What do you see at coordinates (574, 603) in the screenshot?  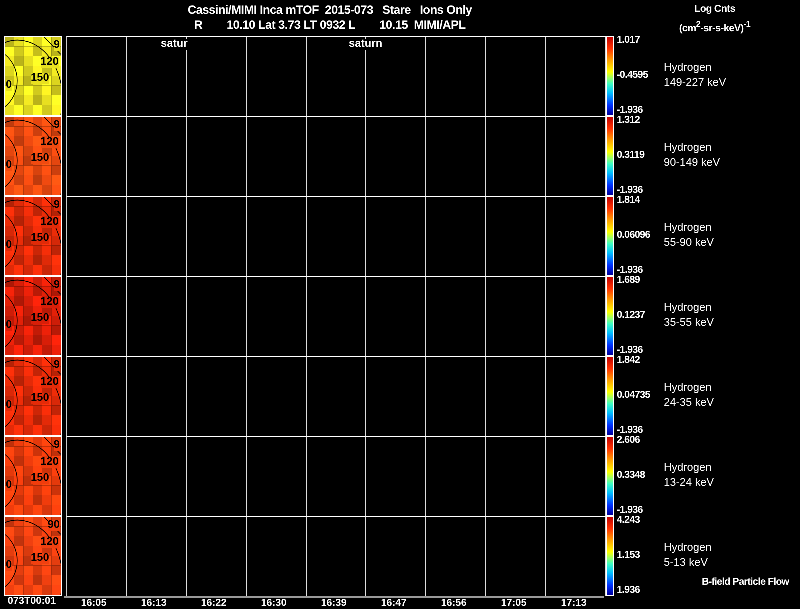 I see `time-tick-label: 17:13` at bounding box center [574, 603].